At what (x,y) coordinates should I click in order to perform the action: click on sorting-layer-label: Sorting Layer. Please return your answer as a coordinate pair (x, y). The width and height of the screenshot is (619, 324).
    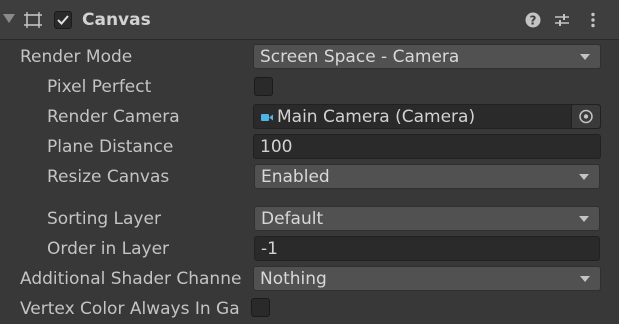
    Looking at the image, I should click on (104, 219).